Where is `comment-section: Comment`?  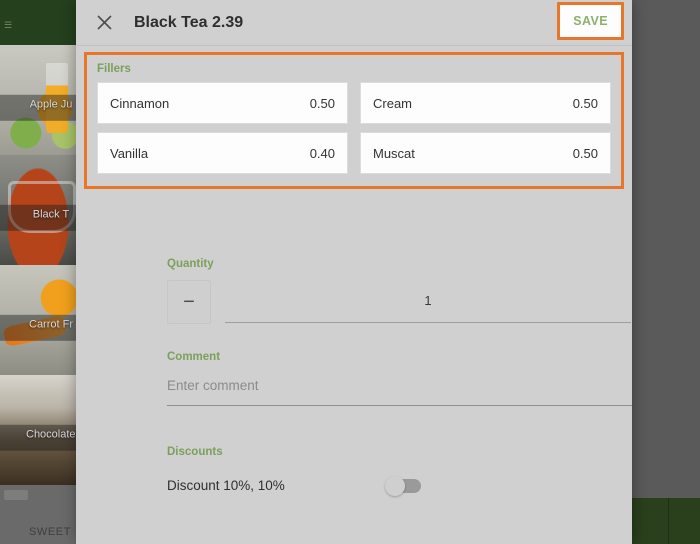
comment-section: Comment is located at coordinates (399, 378).